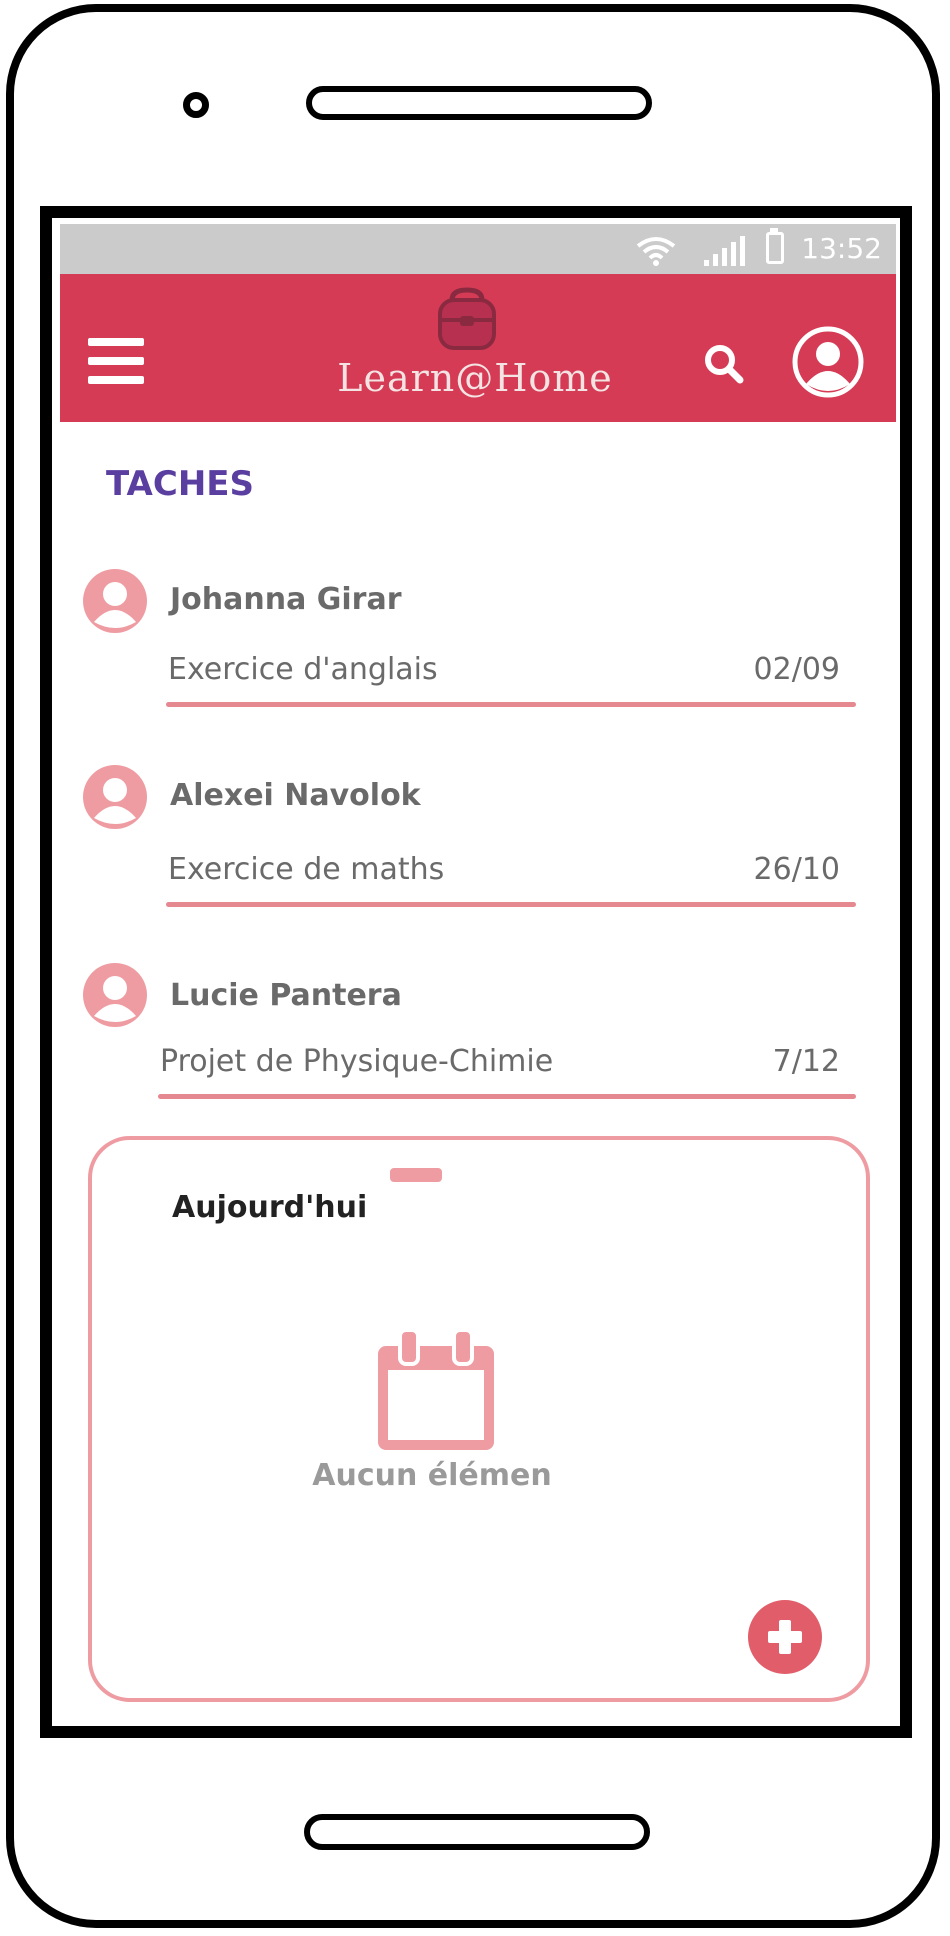 The width and height of the screenshot is (950, 1936). Describe the element at coordinates (828, 362) in the screenshot. I see `profile-icon` at that location.